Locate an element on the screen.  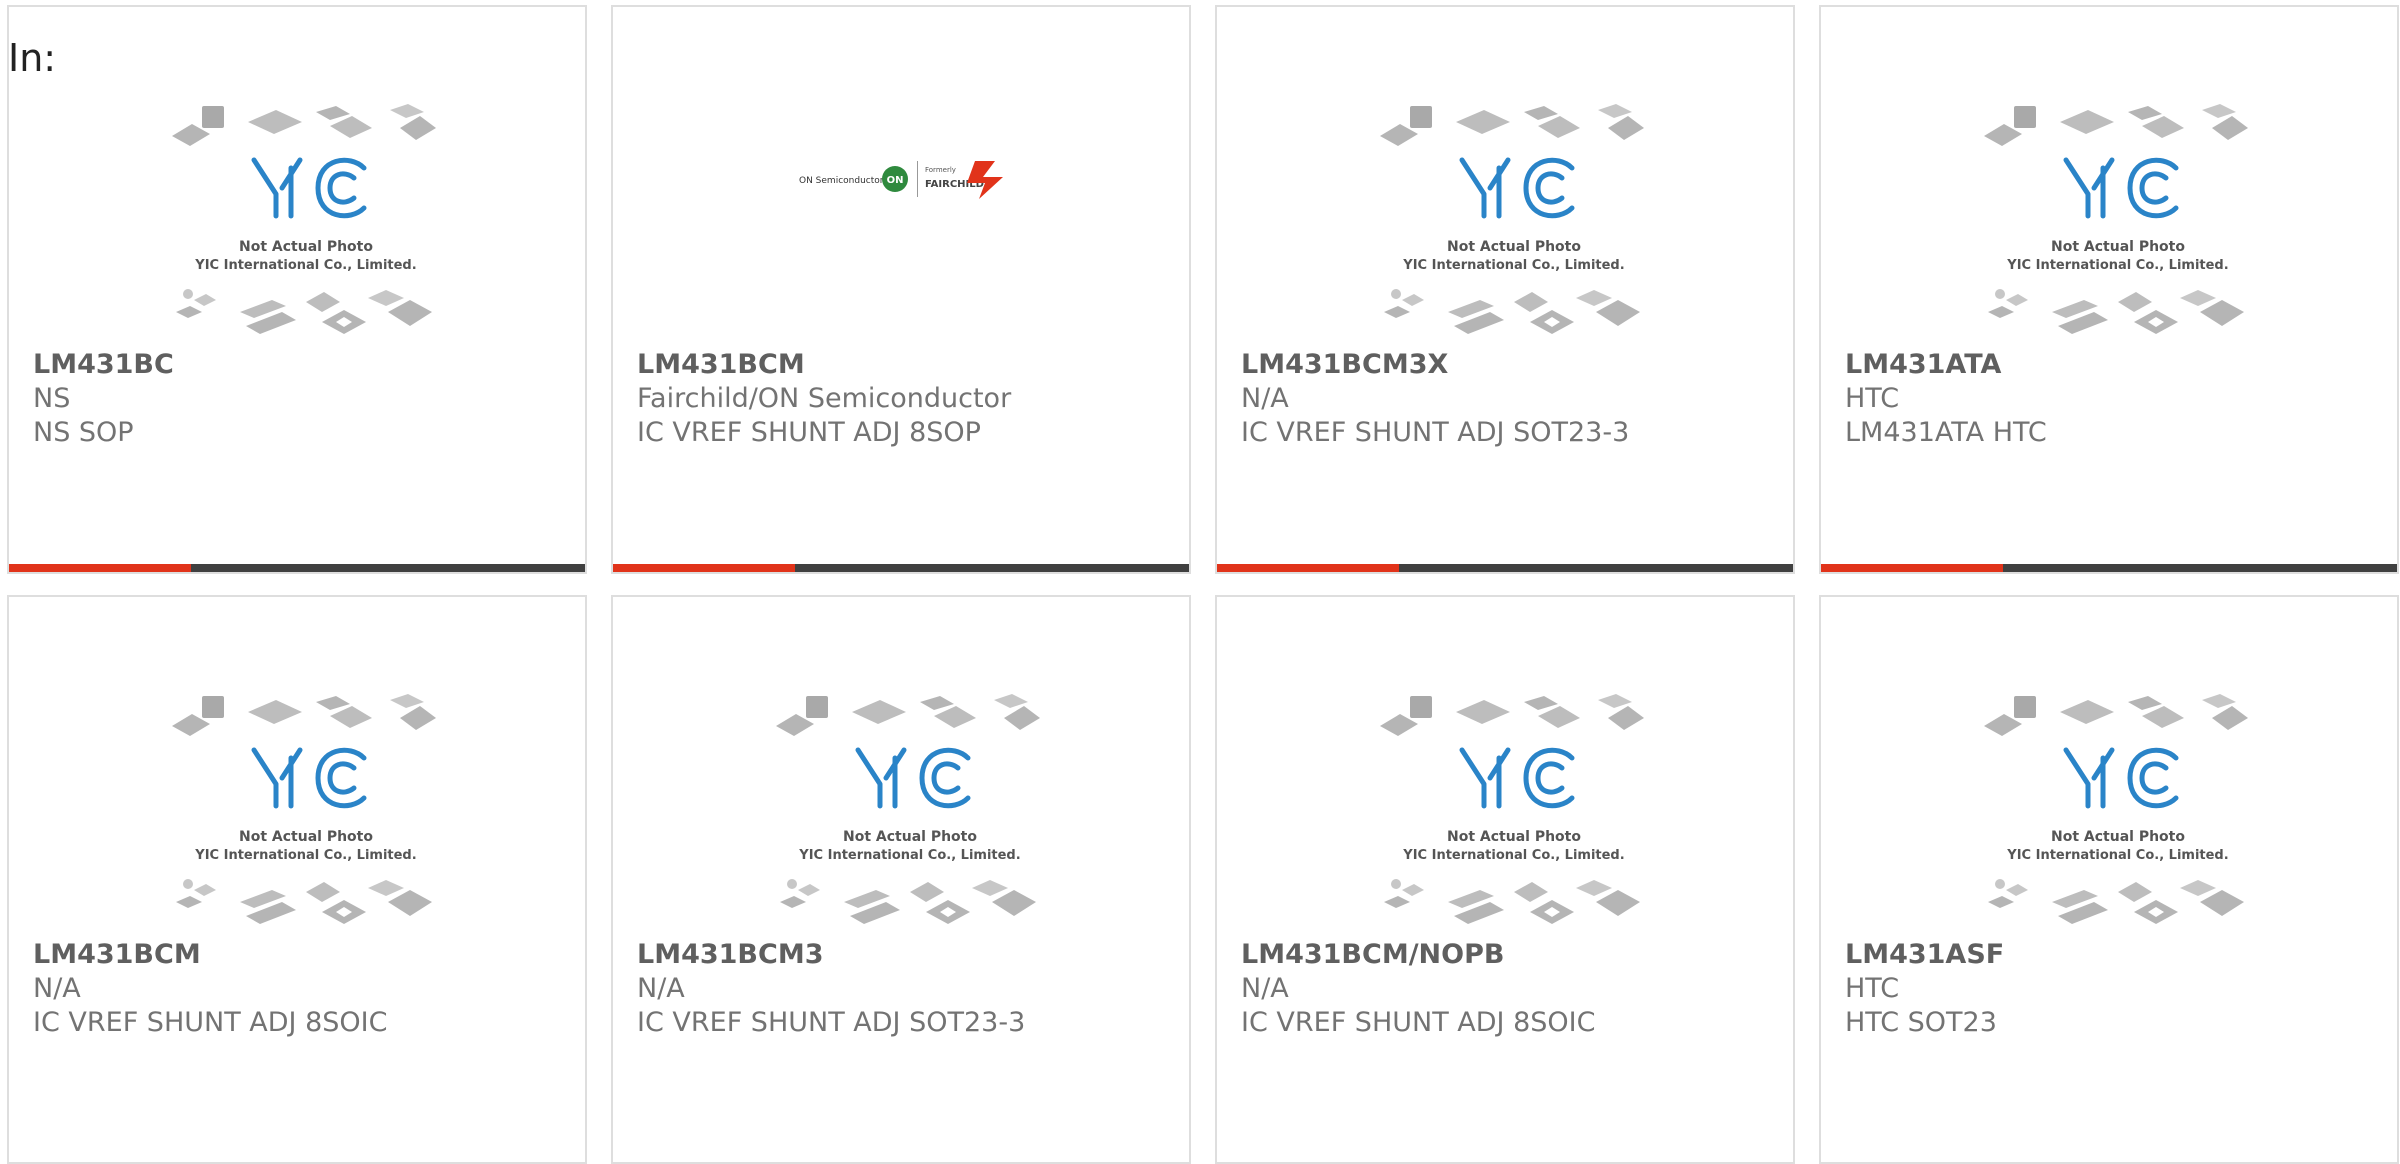
part-number: LM431BCM3 is located at coordinates (903, 955).